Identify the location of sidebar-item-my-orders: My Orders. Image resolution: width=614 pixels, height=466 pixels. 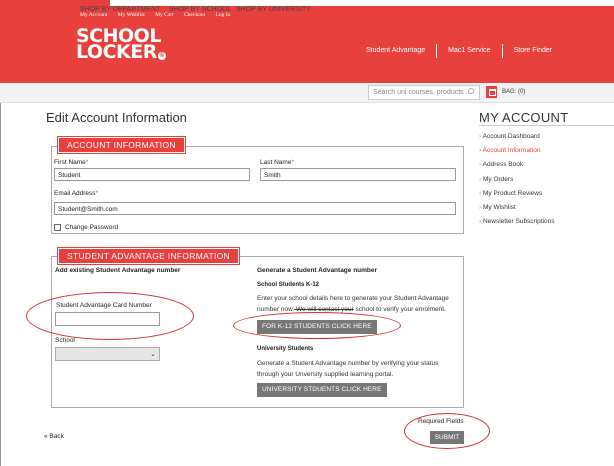
(517, 183).